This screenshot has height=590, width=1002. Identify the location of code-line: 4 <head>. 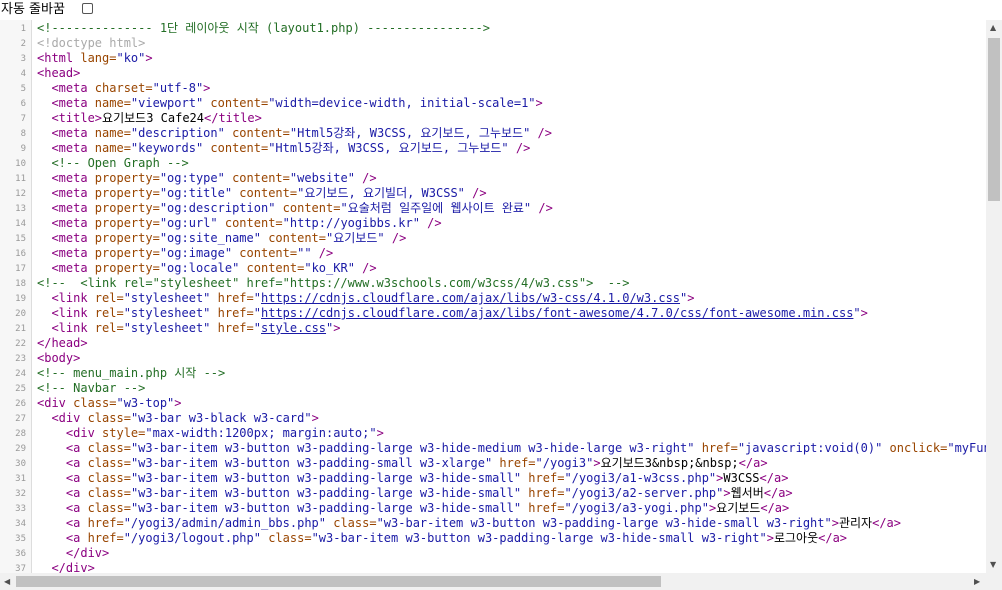
(493, 73).